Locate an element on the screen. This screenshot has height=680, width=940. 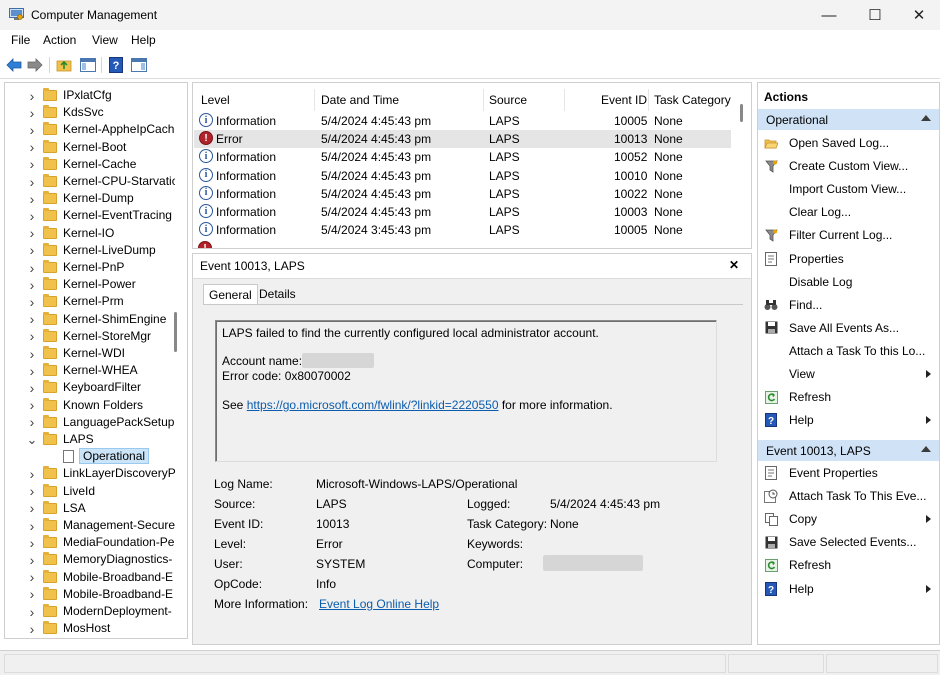
tree-item: Operational is located at coordinates (90, 456).